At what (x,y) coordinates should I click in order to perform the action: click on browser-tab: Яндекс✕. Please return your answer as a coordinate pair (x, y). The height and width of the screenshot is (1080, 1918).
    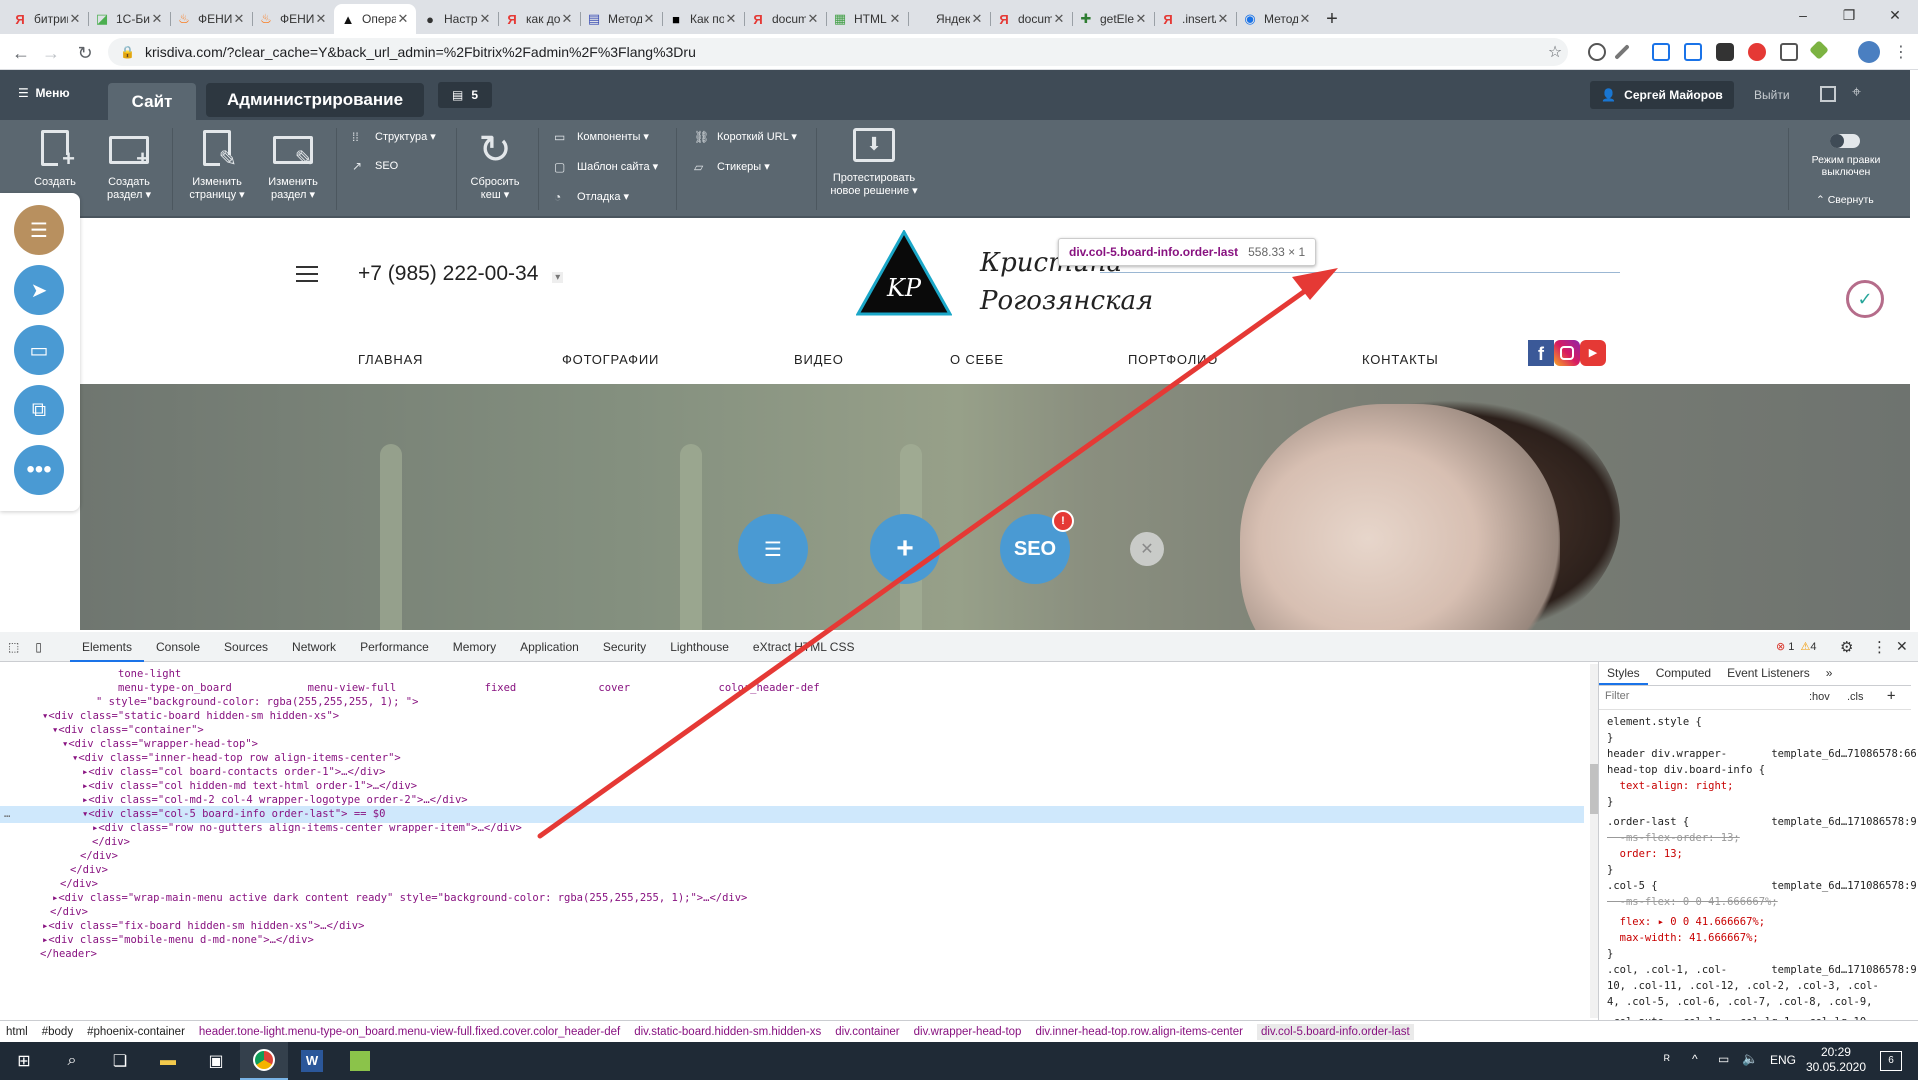
    Looking at the image, I should click on (949, 19).